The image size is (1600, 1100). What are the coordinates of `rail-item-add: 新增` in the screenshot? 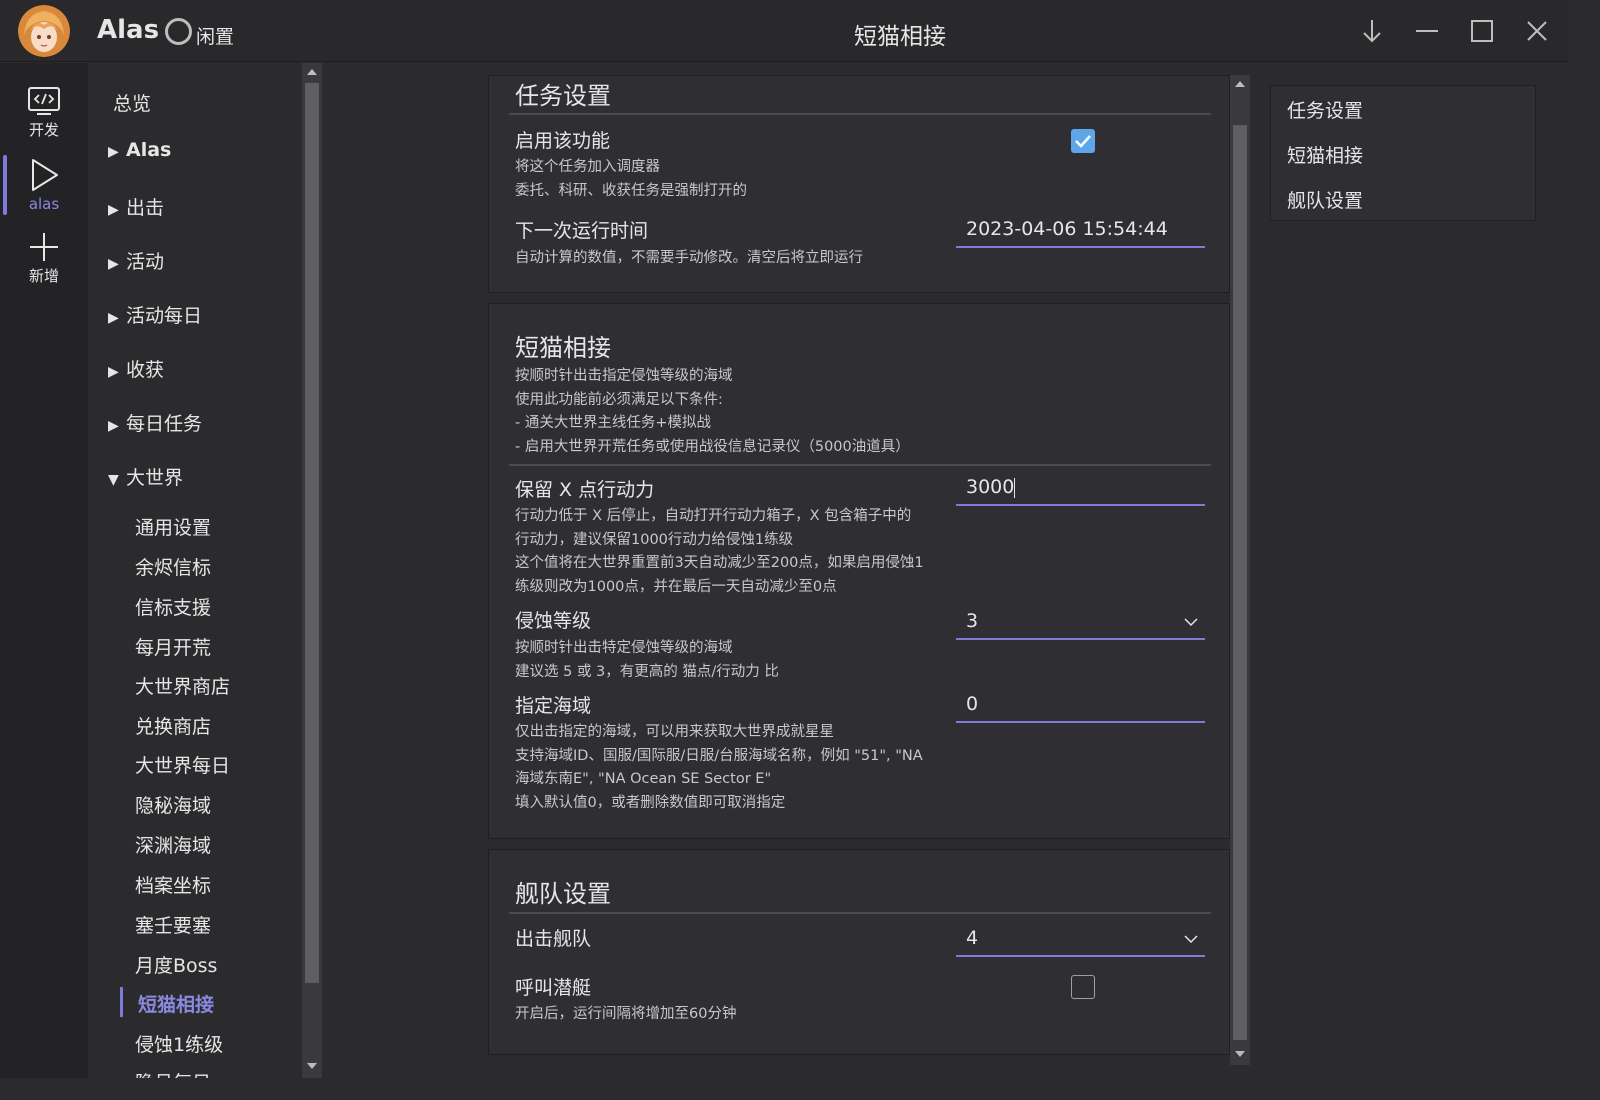 It's located at (44, 265).